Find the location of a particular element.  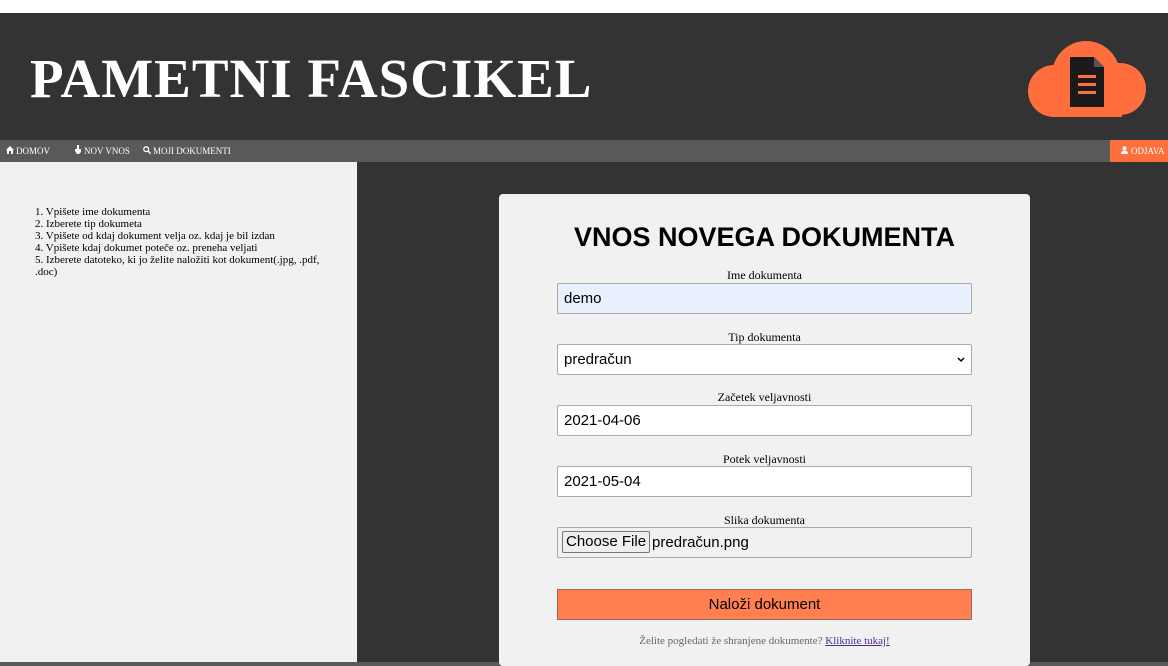

upload-document-button: Naloži dokument is located at coordinates (764, 604).